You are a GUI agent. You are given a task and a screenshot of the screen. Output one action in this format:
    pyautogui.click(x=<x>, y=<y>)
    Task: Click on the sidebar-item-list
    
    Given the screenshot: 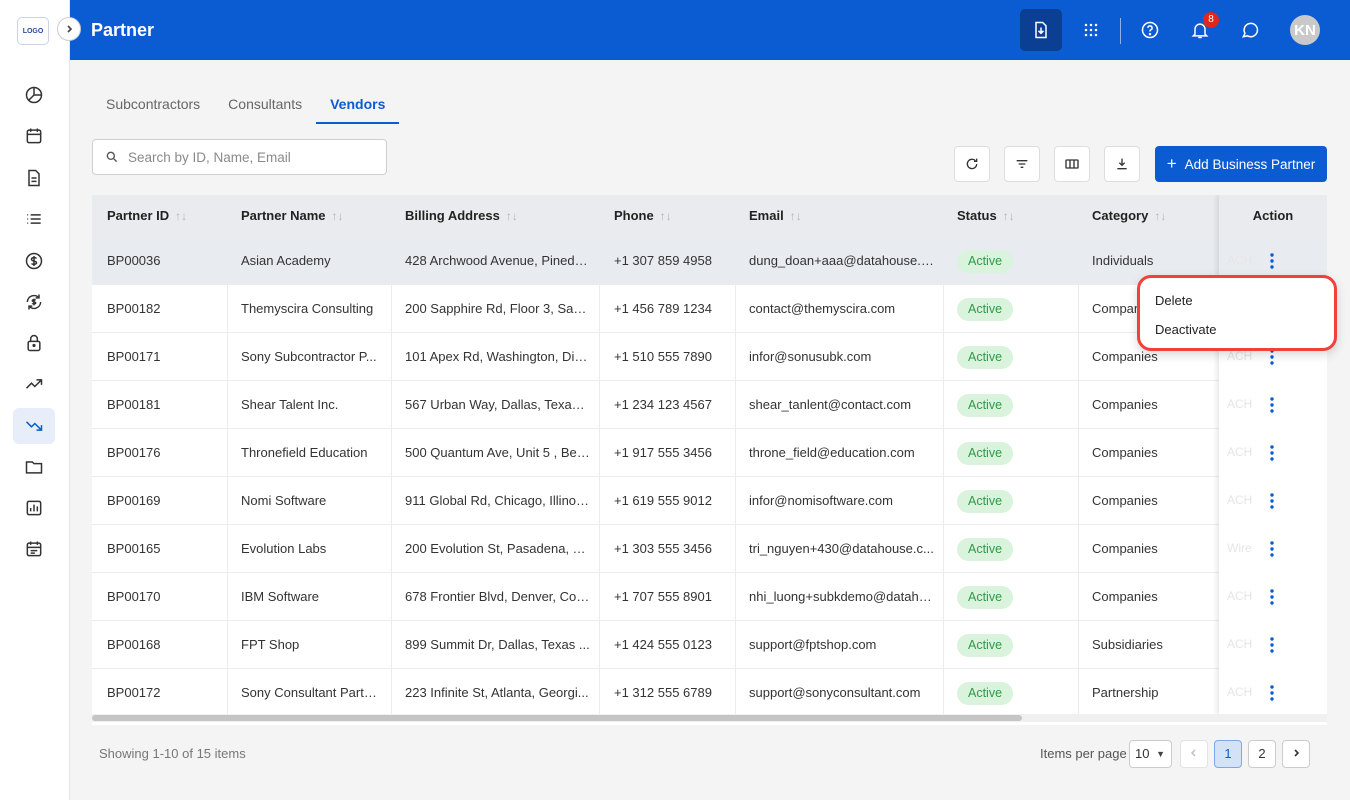 What is the action you would take?
    pyautogui.click(x=34, y=219)
    